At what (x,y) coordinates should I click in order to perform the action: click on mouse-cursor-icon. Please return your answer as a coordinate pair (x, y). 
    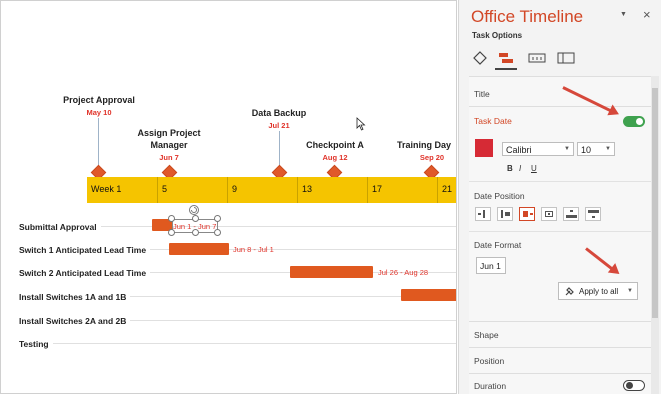
    Looking at the image, I should click on (361, 124).